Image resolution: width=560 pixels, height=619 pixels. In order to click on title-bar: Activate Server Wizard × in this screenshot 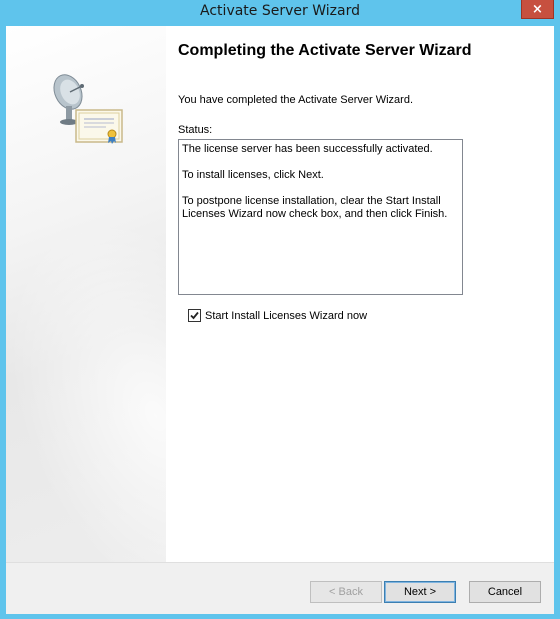, I will do `click(280, 12)`.